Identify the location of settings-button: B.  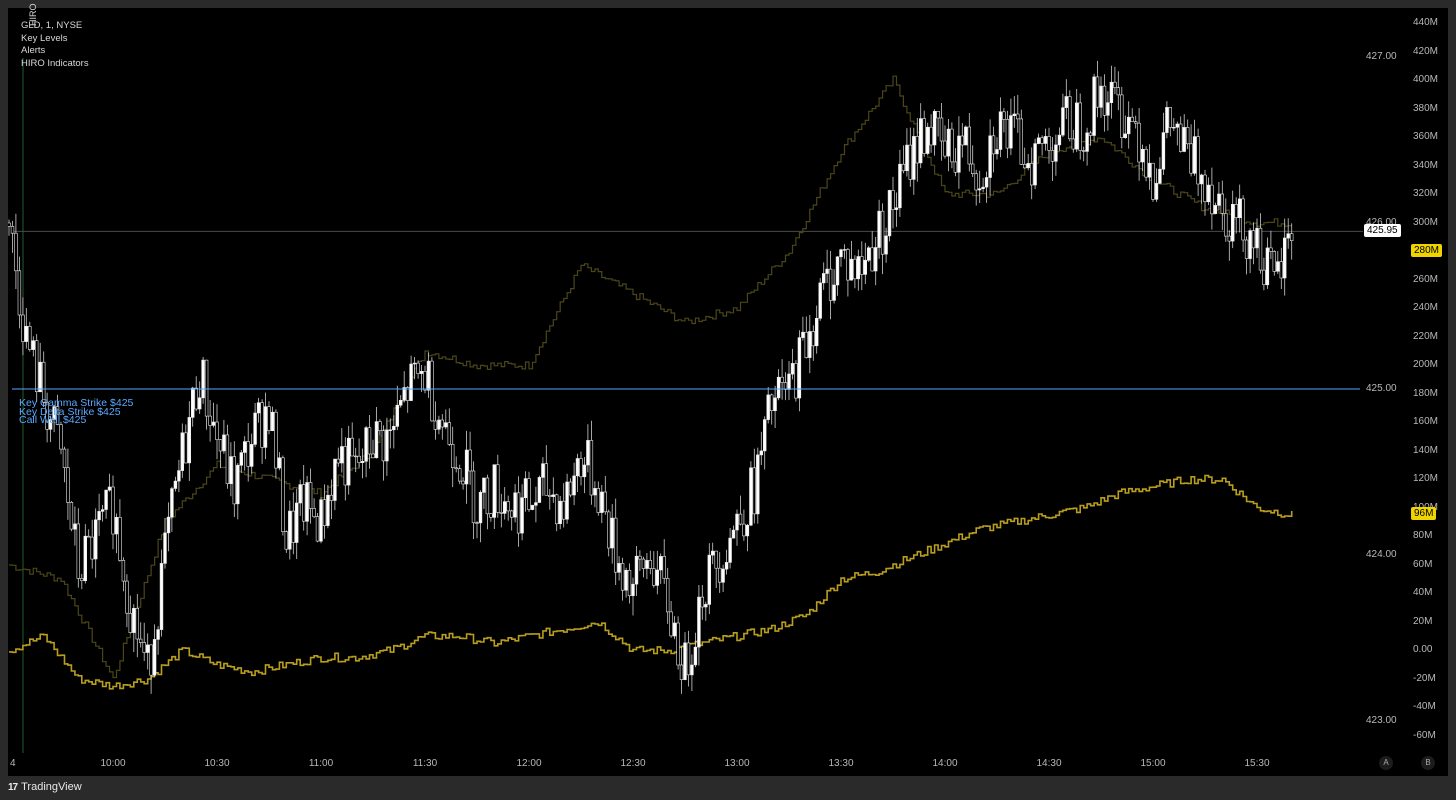
(1428, 763).